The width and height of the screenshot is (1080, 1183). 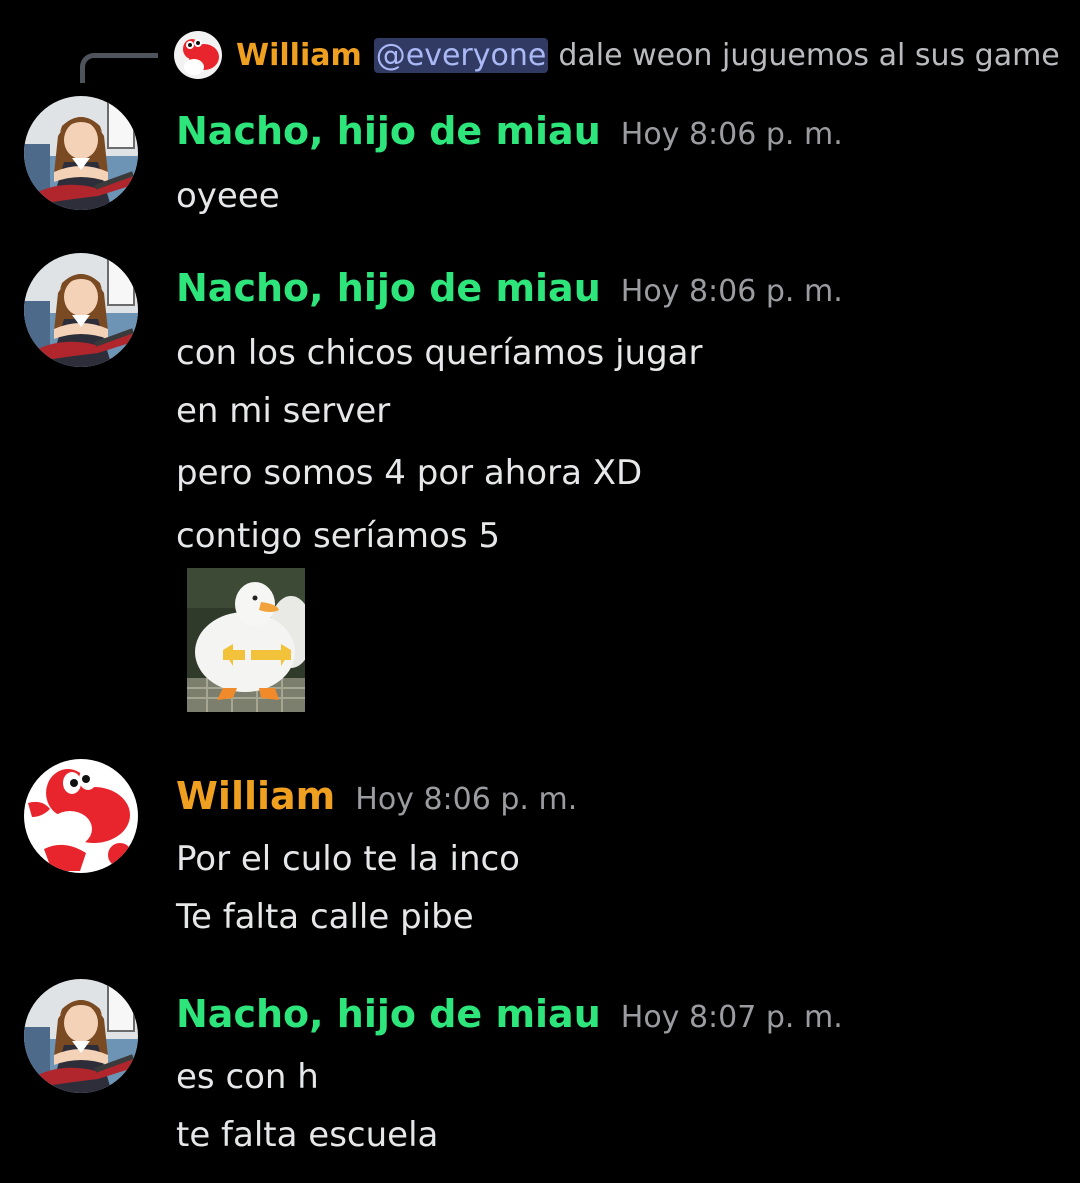 What do you see at coordinates (283, 411) in the screenshot?
I see `message-text: en mi server` at bounding box center [283, 411].